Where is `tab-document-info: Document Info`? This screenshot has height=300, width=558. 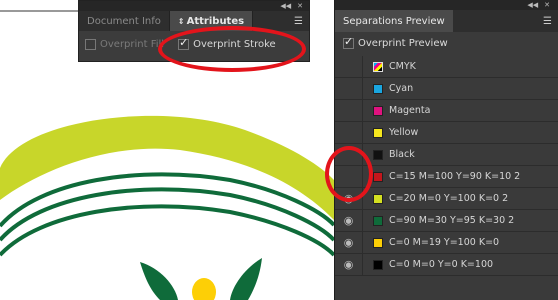
tab-document-info: Document Info is located at coordinates (124, 21).